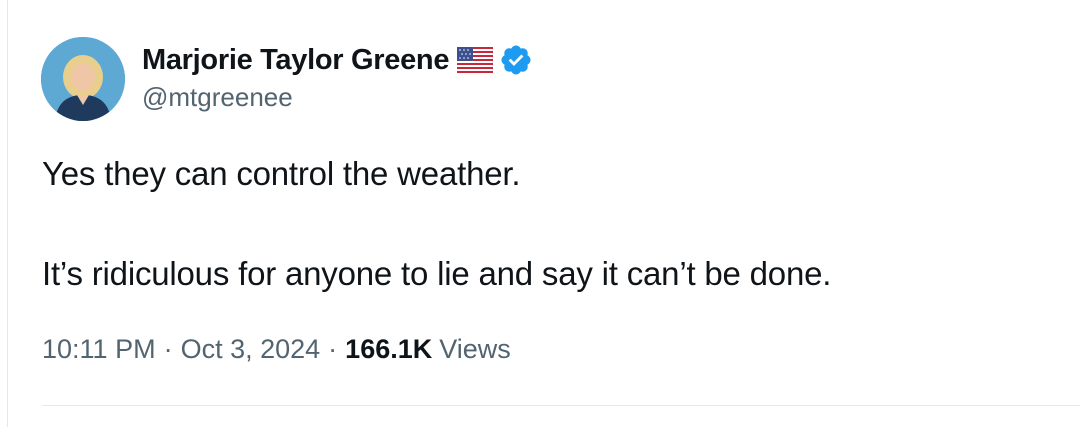  What do you see at coordinates (281, 173) in the screenshot?
I see `tweet-text-line-1: Yes they can control the weather.` at bounding box center [281, 173].